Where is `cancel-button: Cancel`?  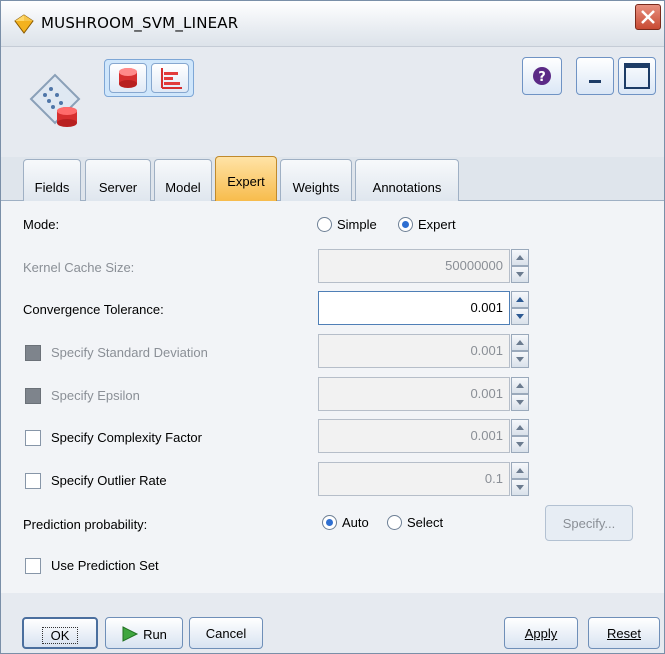 cancel-button: Cancel is located at coordinates (226, 633).